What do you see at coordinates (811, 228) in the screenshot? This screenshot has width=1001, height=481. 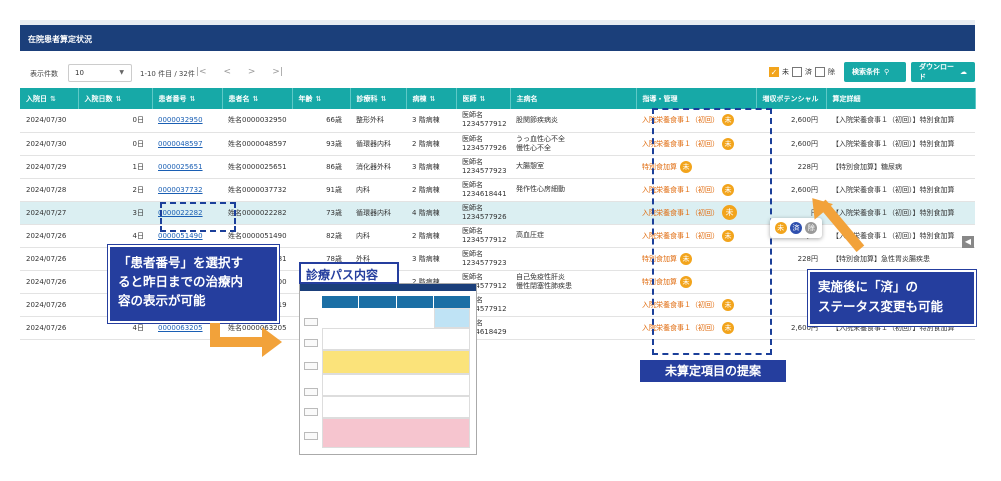 I see `status-jo-button: 除` at bounding box center [811, 228].